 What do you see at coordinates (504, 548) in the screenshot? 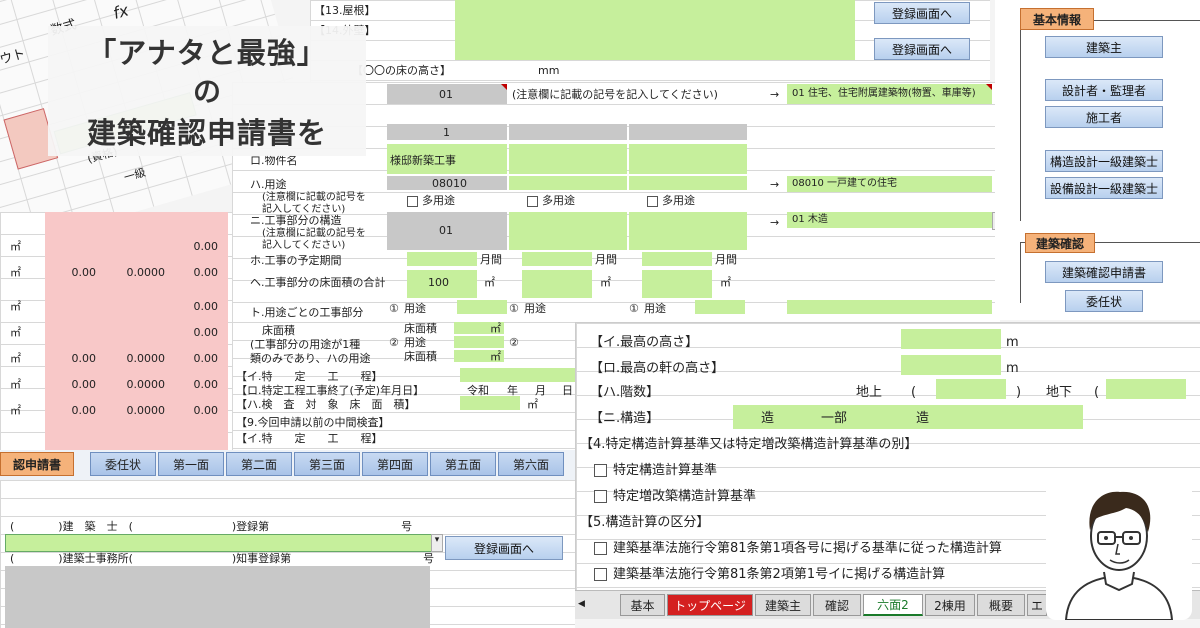
I see `register-button-architect: 登録画面へ` at bounding box center [504, 548].